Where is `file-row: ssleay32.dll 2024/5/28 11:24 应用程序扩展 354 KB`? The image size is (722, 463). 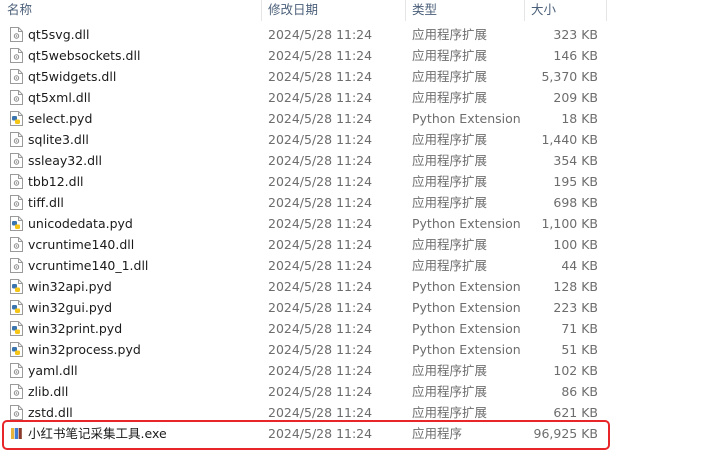
file-row: ssleay32.dll 2024/5/28 11:24 应用程序扩展 354 KB is located at coordinates (361, 160).